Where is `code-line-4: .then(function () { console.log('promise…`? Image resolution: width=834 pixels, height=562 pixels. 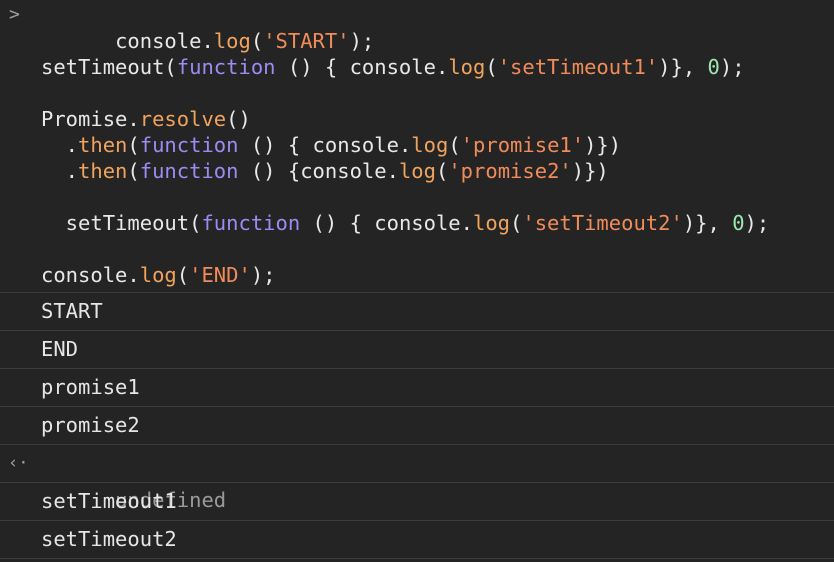
code-line-4: .then(function () { console.log('promise… is located at coordinates (417, 145).